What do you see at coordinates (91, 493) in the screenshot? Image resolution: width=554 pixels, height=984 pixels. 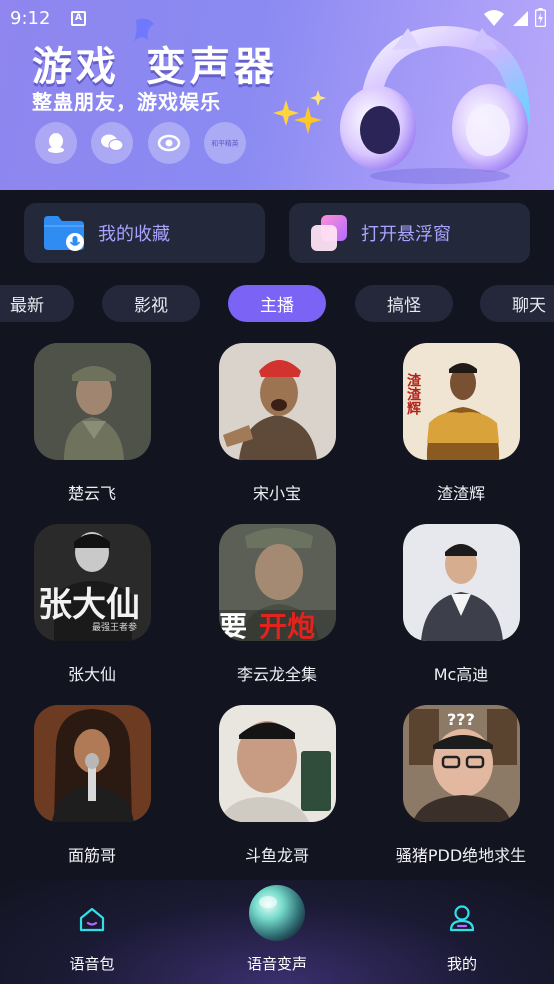 I see `voice-name: 楚云飞` at bounding box center [91, 493].